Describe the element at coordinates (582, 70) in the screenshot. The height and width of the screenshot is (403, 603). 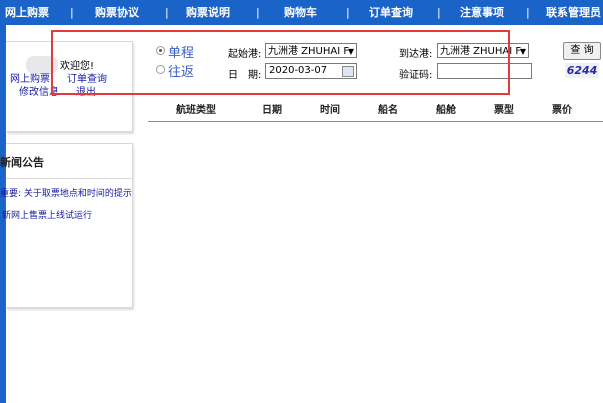
I see `captcha-image: 6244` at that location.